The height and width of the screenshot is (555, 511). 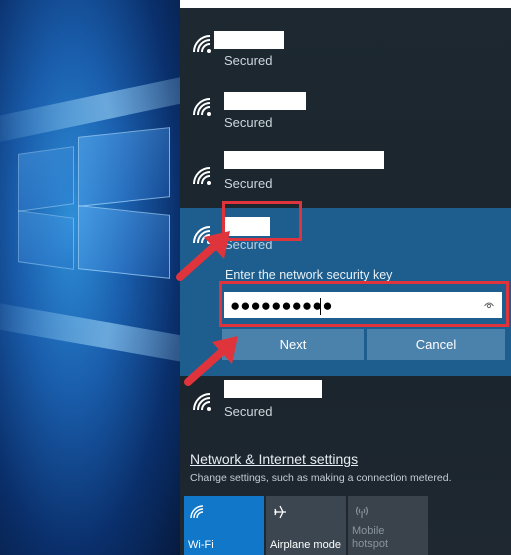 What do you see at coordinates (90, 335) in the screenshot?
I see `light-beam` at bounding box center [90, 335].